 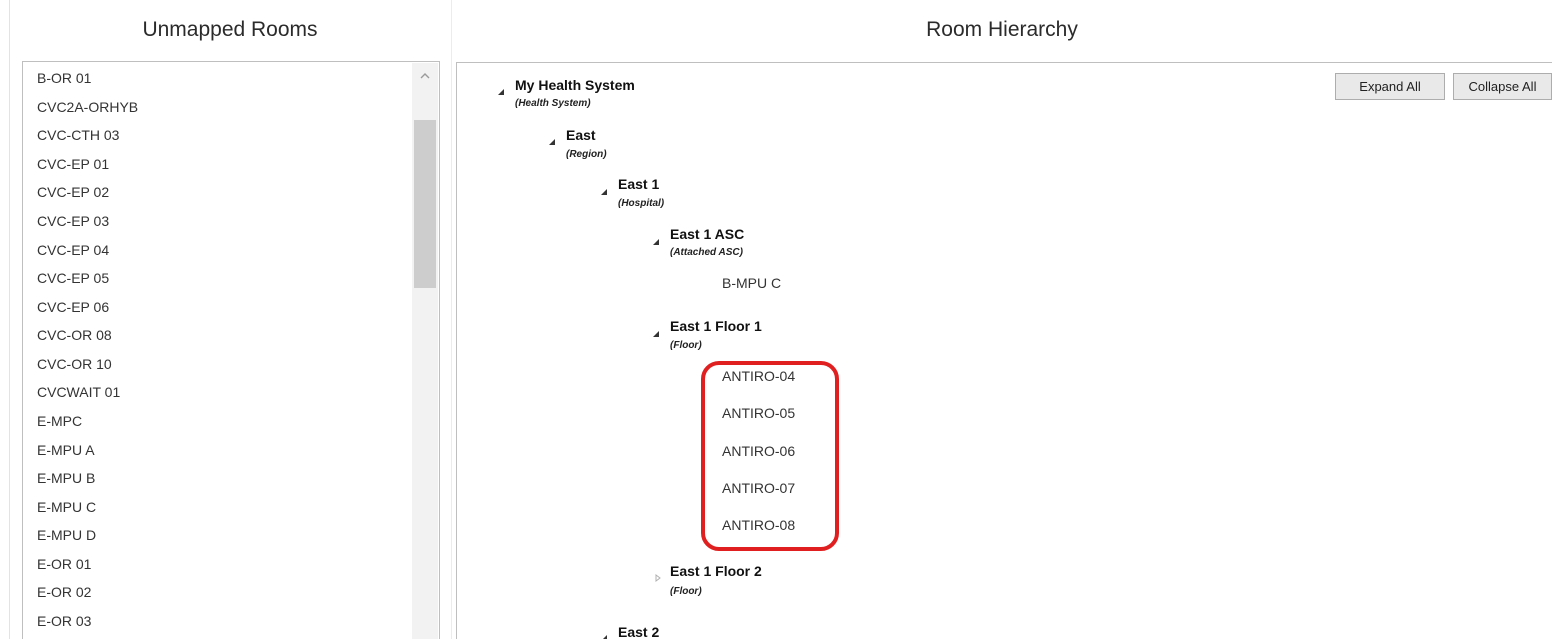 I want to click on list-item: E-MPU B, so click(x=66, y=478).